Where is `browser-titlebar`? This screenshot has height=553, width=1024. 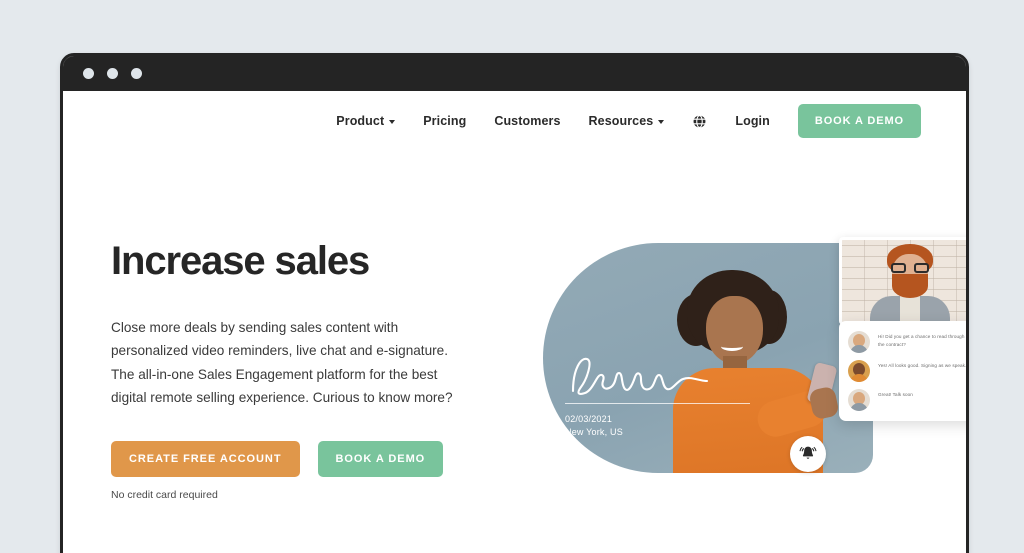
browser-titlebar is located at coordinates (514, 73).